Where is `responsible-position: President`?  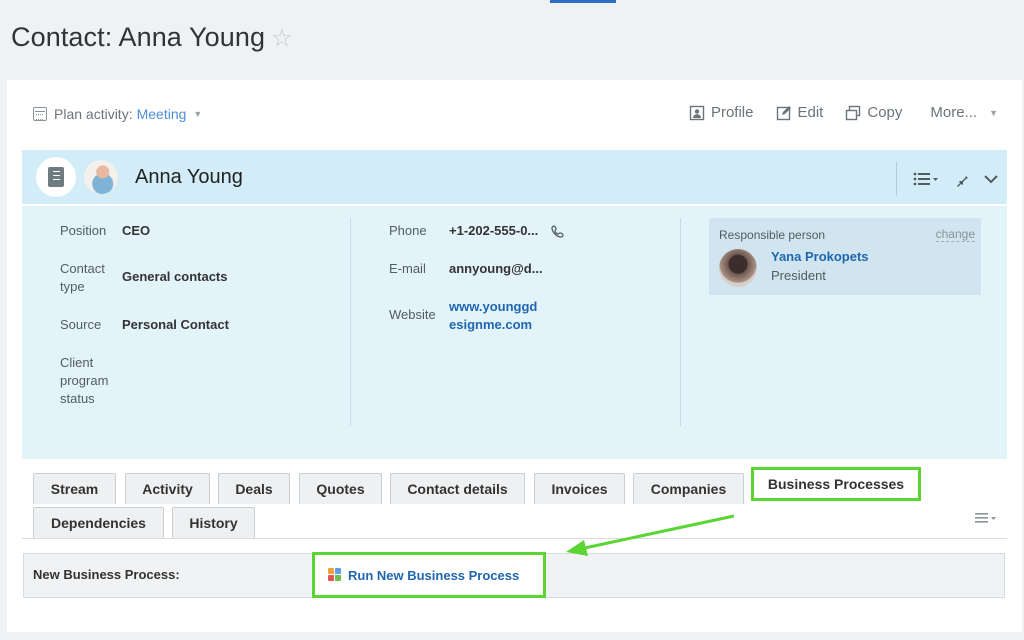
responsible-position: President is located at coordinates (798, 275).